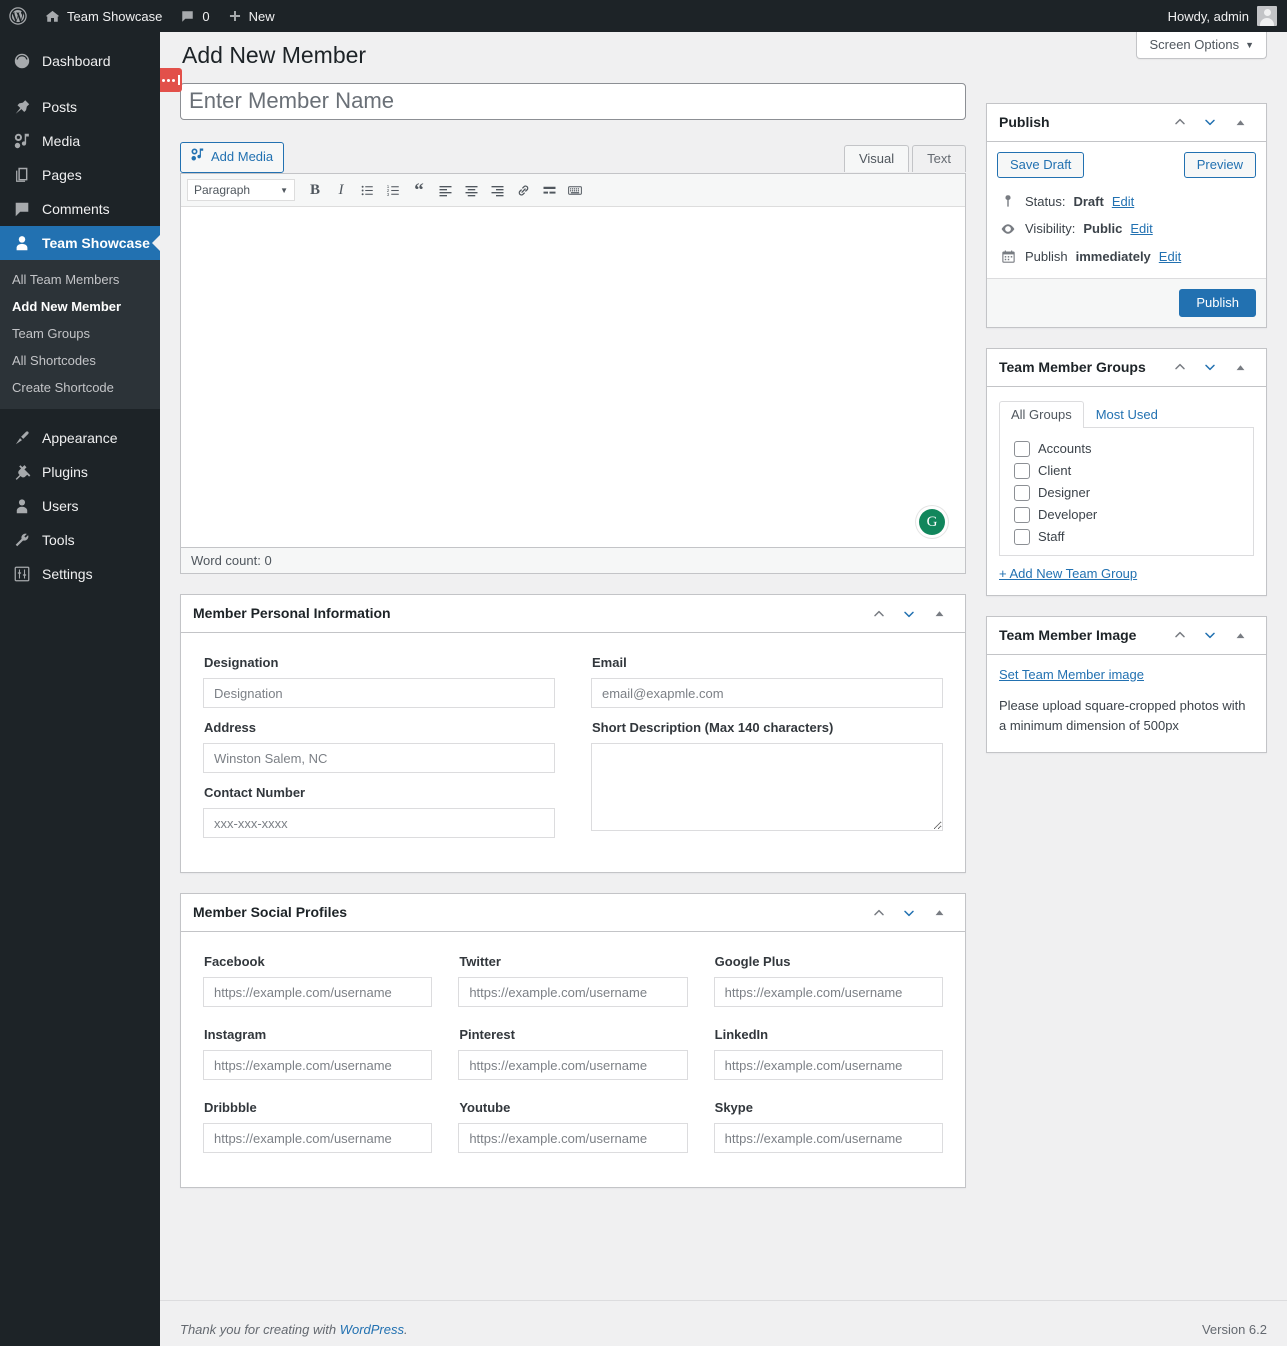 The image size is (1287, 1346). Describe the element at coordinates (1068, 573) in the screenshot. I see `add-new-team-group-link: + Add New Team Group` at that location.